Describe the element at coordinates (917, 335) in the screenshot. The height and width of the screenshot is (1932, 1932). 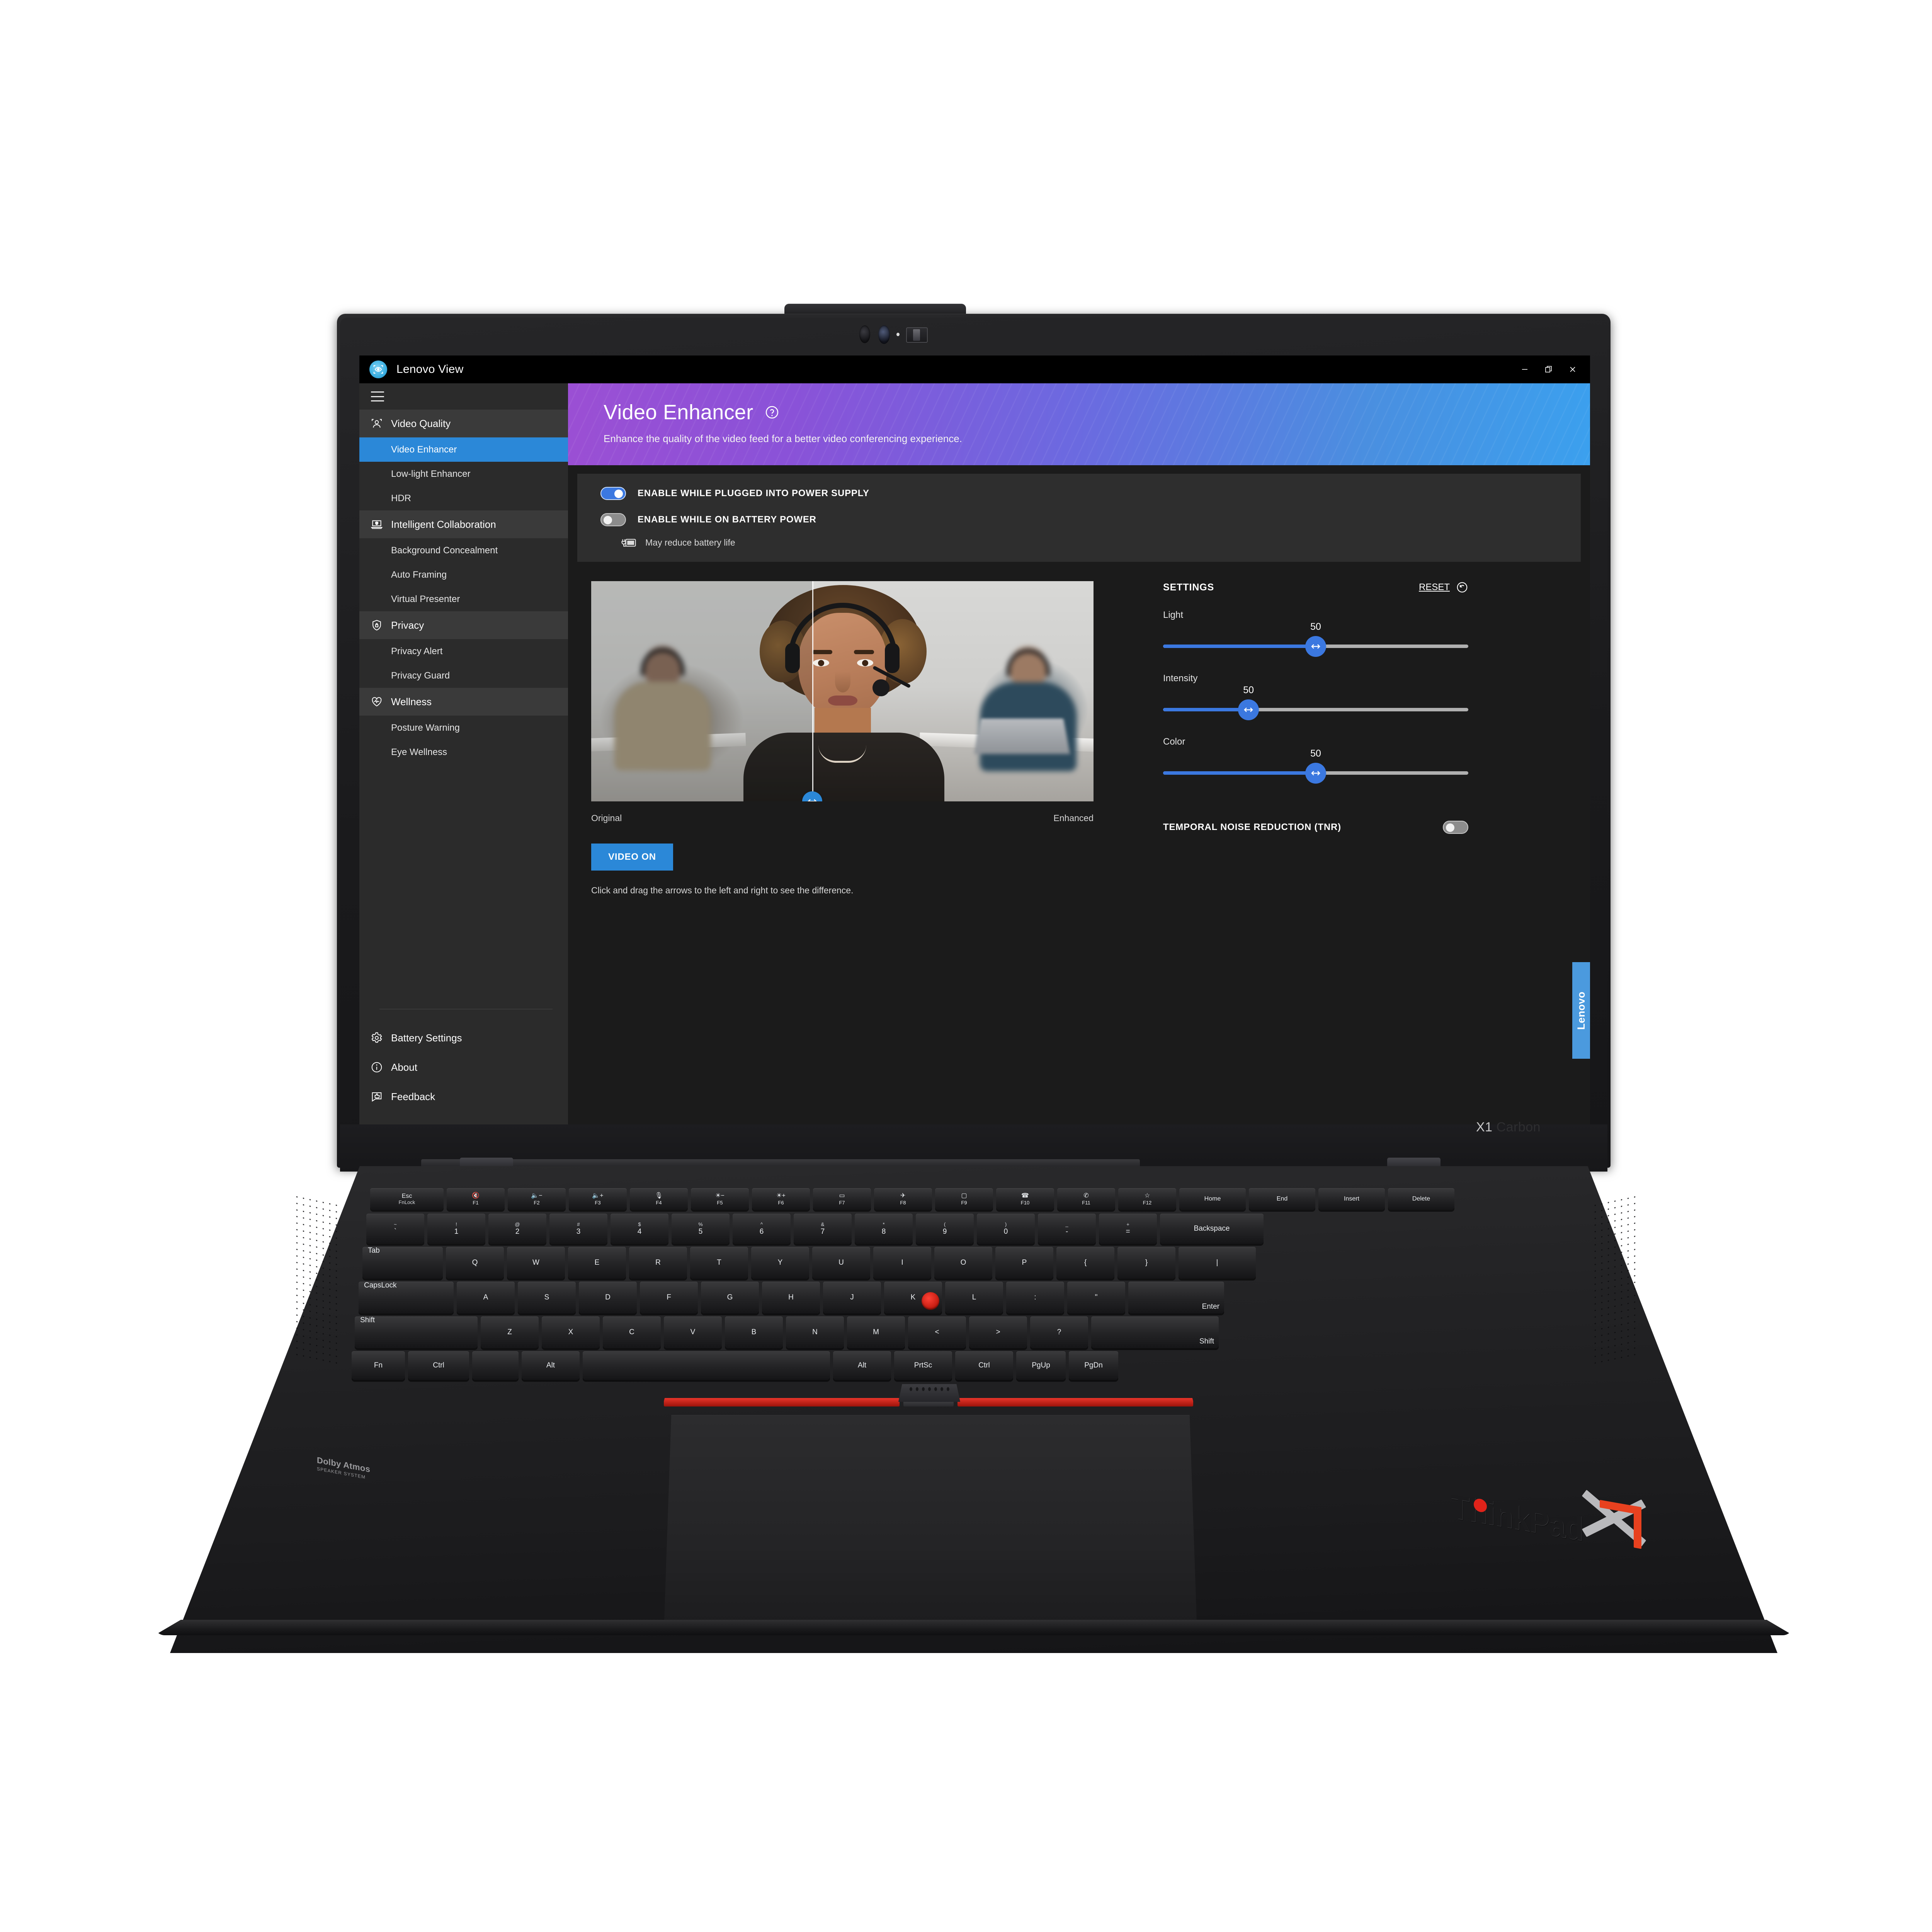
I see `privacy-shutter-icon` at that location.